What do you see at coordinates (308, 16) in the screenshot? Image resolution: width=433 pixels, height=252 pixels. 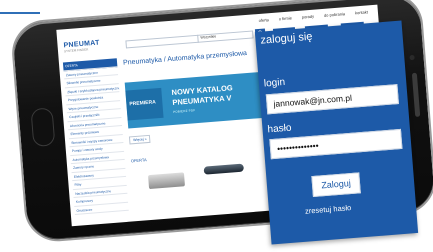 I see `topnav-item-porady: porady` at bounding box center [308, 16].